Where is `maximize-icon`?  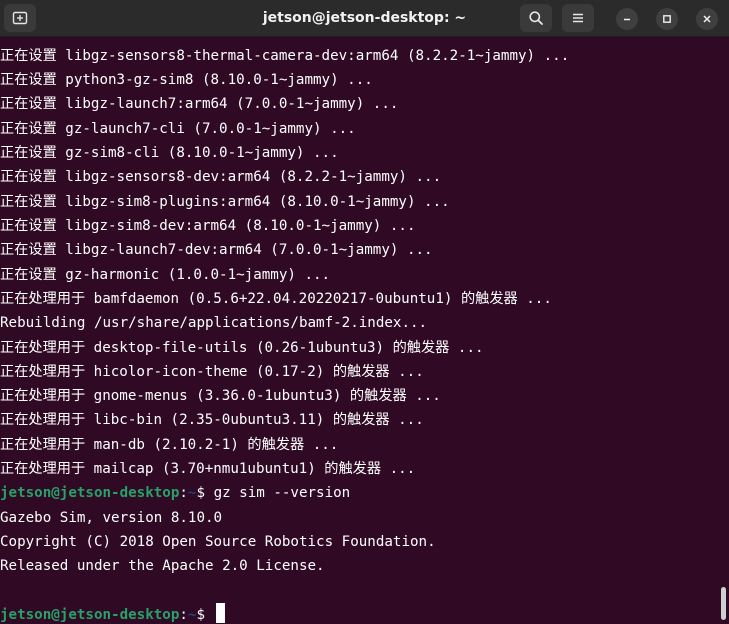
maximize-icon is located at coordinates (667, 19).